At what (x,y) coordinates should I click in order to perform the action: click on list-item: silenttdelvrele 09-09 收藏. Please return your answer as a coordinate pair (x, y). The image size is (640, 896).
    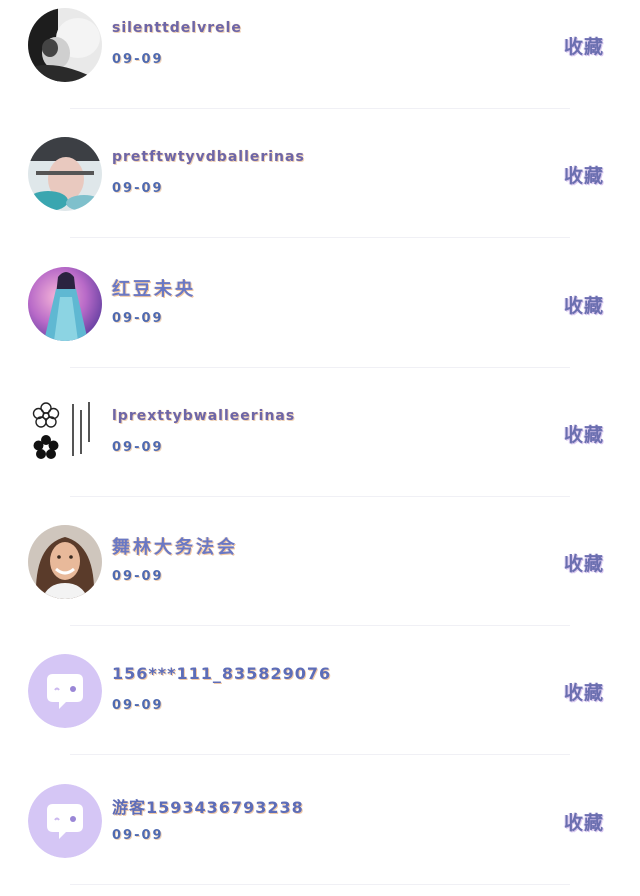
    Looking at the image, I should click on (320, 54).